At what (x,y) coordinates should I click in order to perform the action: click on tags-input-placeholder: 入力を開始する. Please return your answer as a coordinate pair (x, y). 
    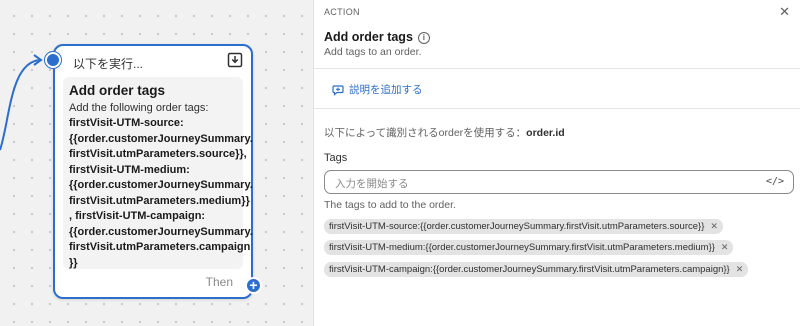
    Looking at the image, I should click on (372, 184).